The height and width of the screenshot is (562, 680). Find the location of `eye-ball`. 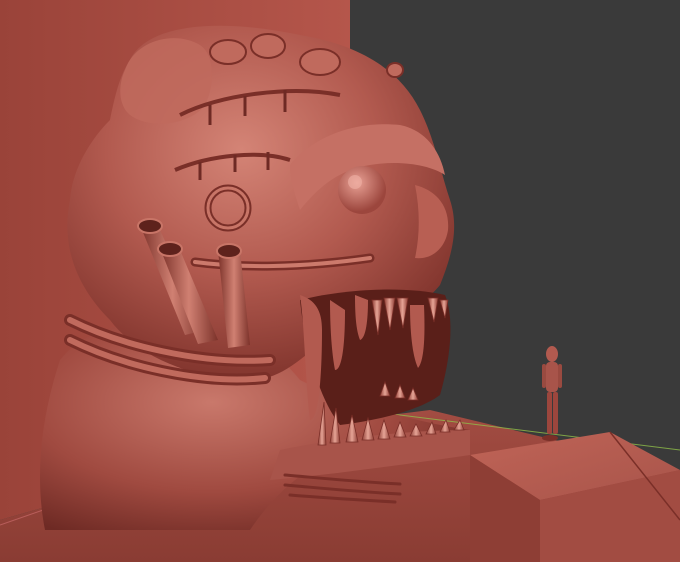

eye-ball is located at coordinates (362, 190).